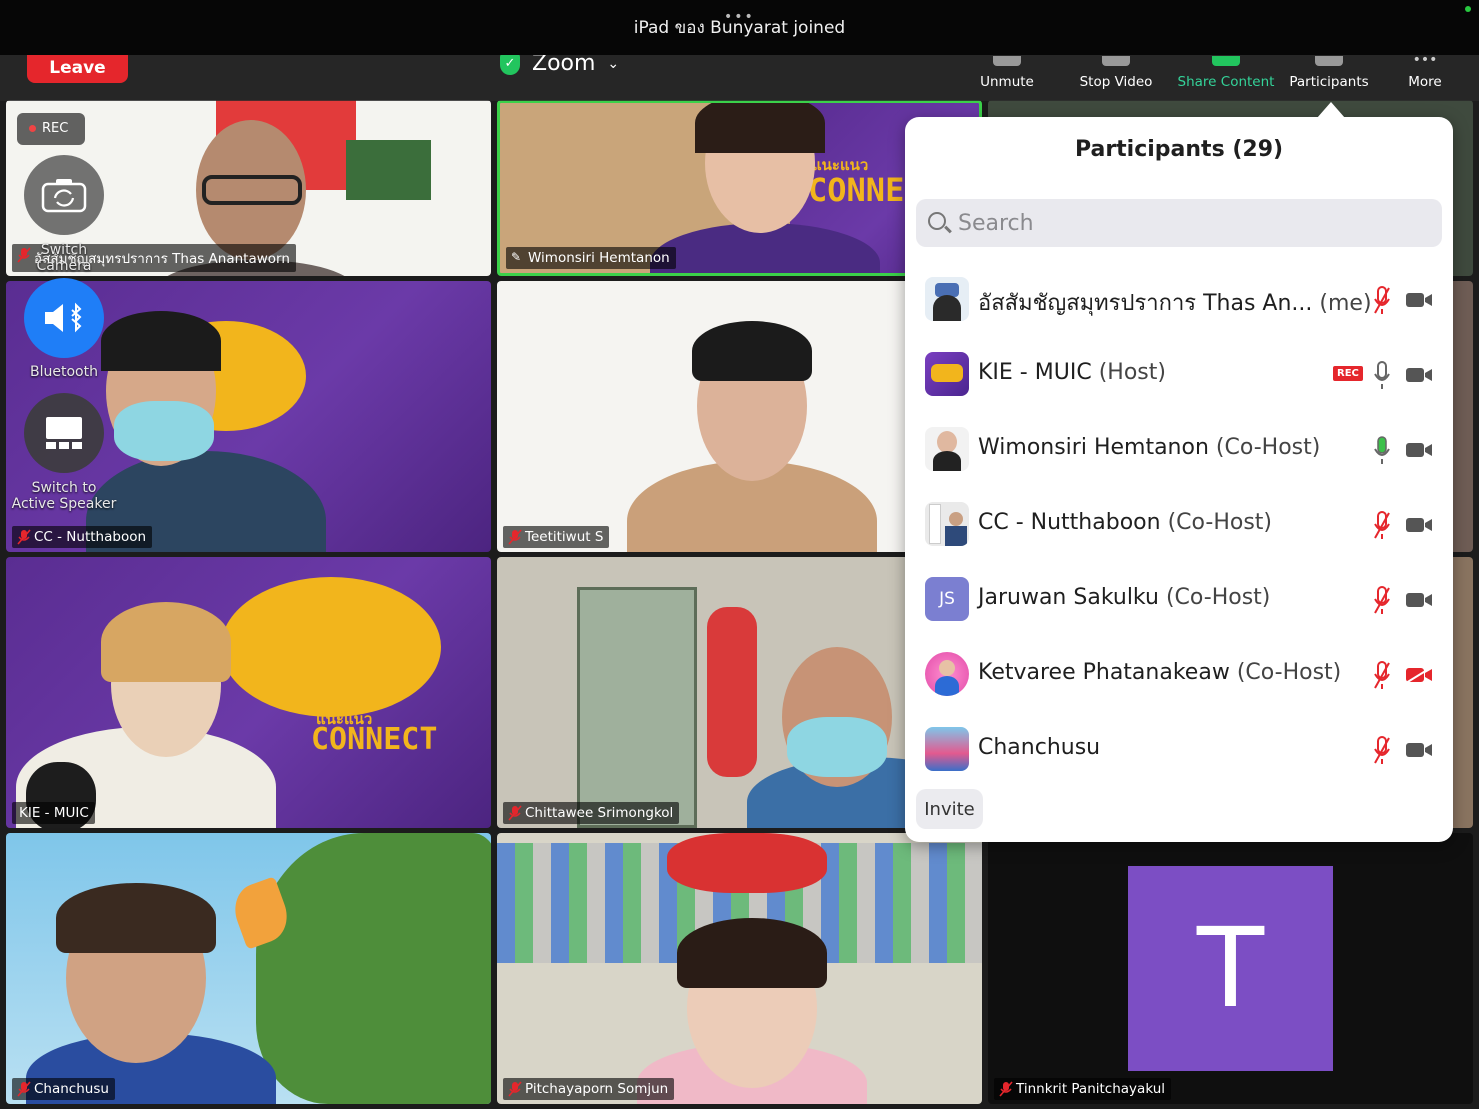 The width and height of the screenshot is (1479, 1109). What do you see at coordinates (388, 170) in the screenshot?
I see `chalkboard-graphic` at bounding box center [388, 170].